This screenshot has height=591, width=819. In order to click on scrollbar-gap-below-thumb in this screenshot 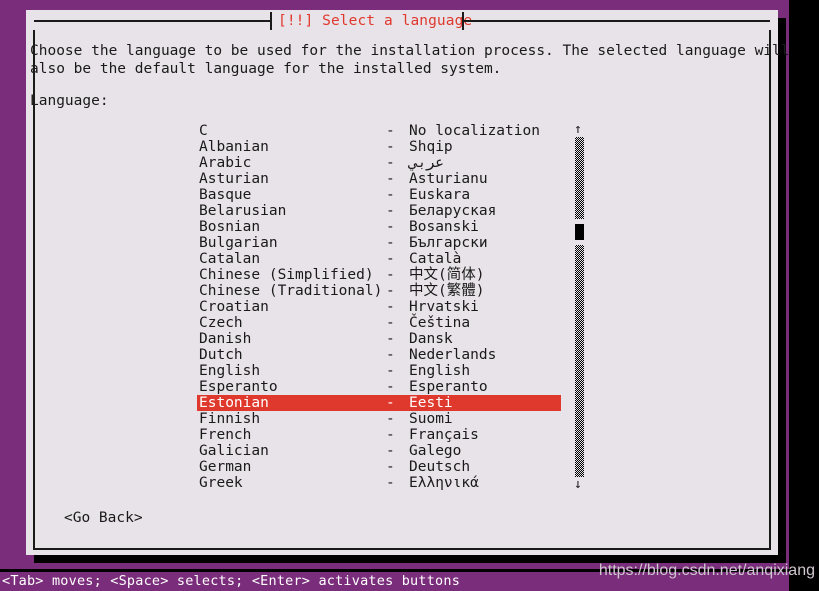, I will do `click(579, 242)`.